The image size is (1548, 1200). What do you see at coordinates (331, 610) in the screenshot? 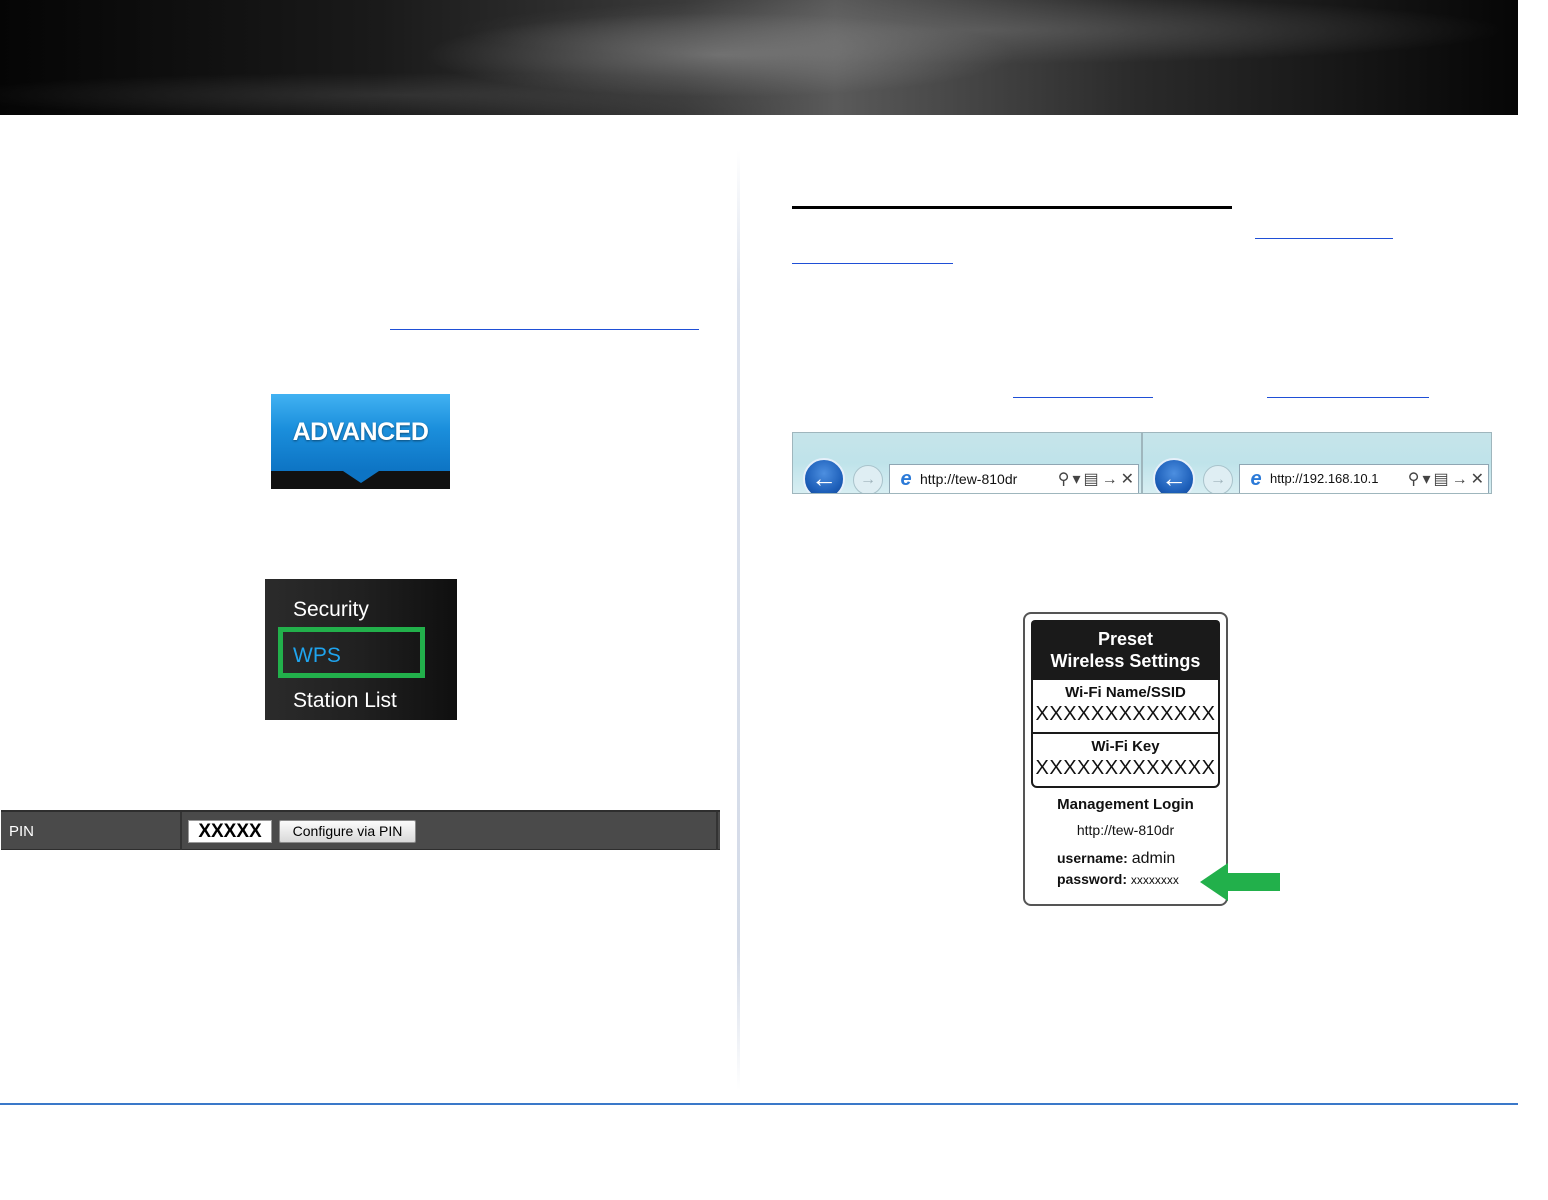
I see `menu-item-security: Security` at bounding box center [331, 610].